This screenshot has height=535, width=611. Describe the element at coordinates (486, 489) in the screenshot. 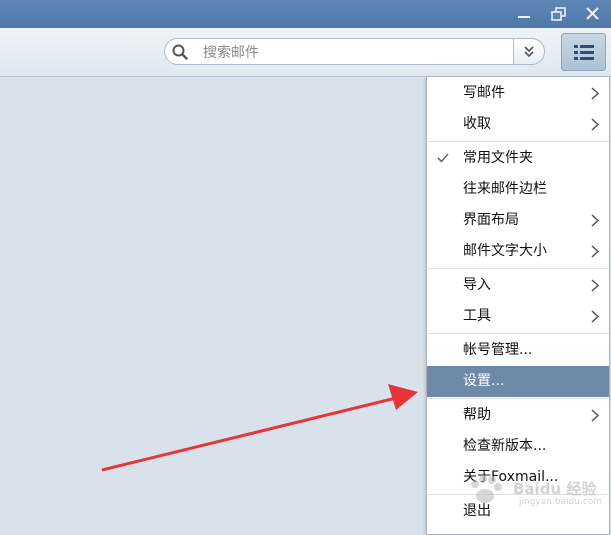

I see `paw-logo-icon` at that location.